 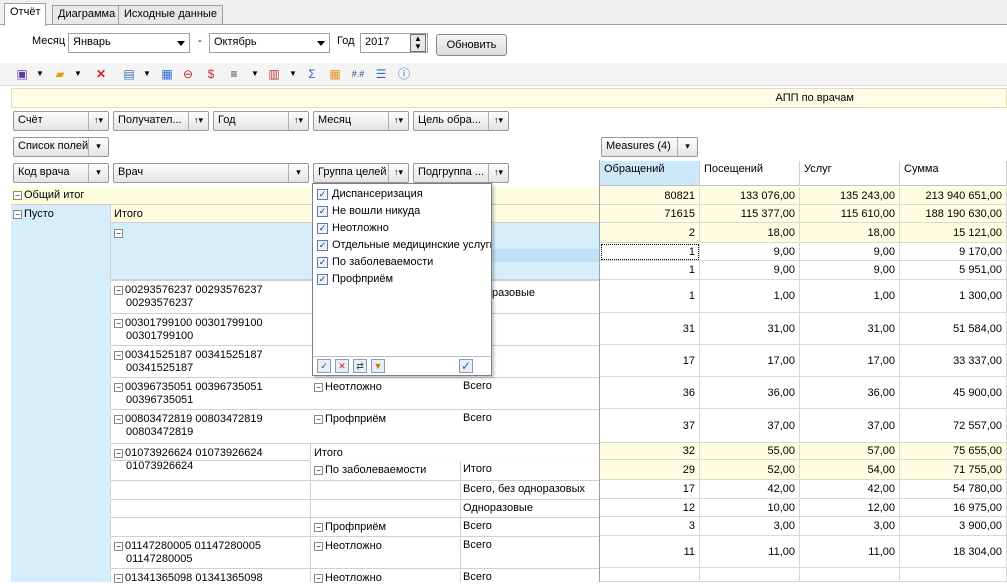 What do you see at coordinates (953, 252) in the screenshot?
I see `value-cell: 9 170,00` at bounding box center [953, 252].